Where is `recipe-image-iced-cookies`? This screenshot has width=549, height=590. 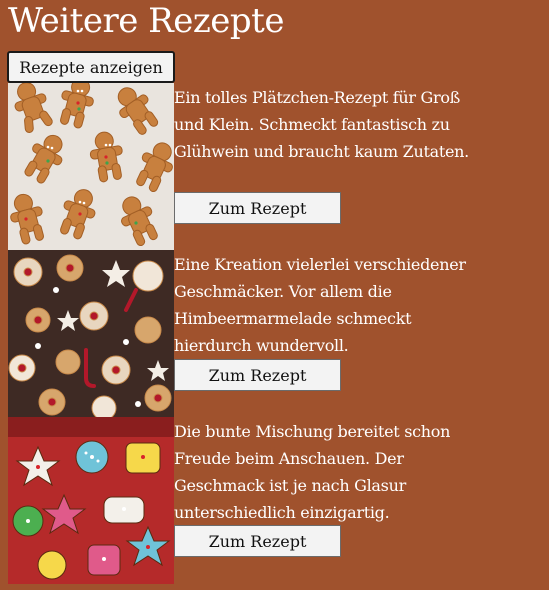
recipe-image-iced-cookies is located at coordinates (91, 500).